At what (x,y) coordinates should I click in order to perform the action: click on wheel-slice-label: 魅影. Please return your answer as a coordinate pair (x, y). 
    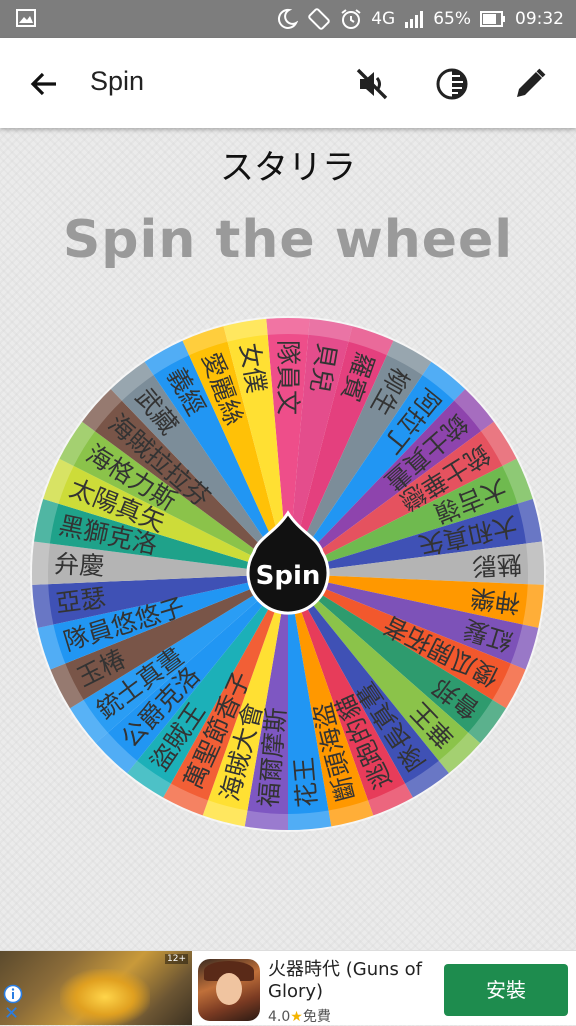
    Looking at the image, I should click on (496, 565).